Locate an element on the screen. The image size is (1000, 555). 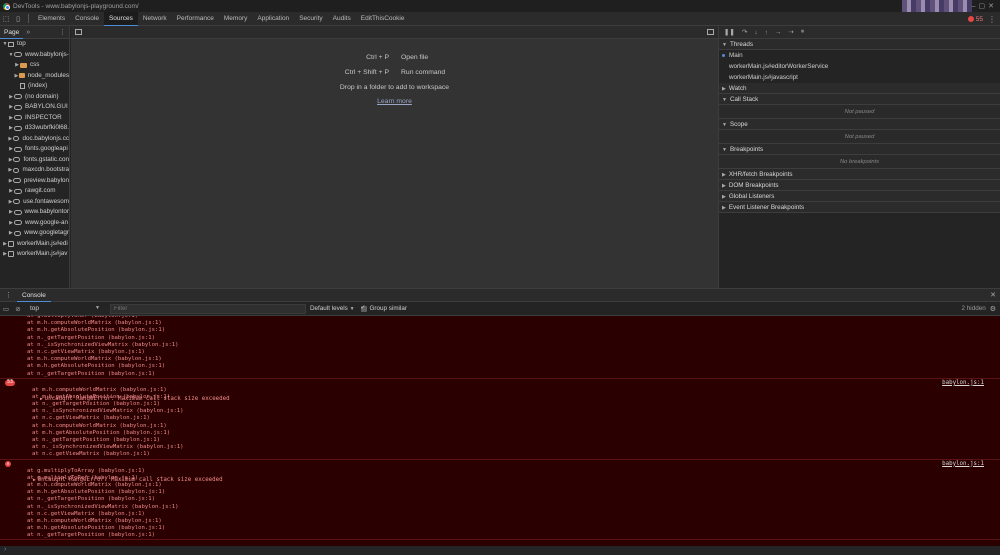
tree-item: ▶ rawgit.com is located at coordinates (34, 191).